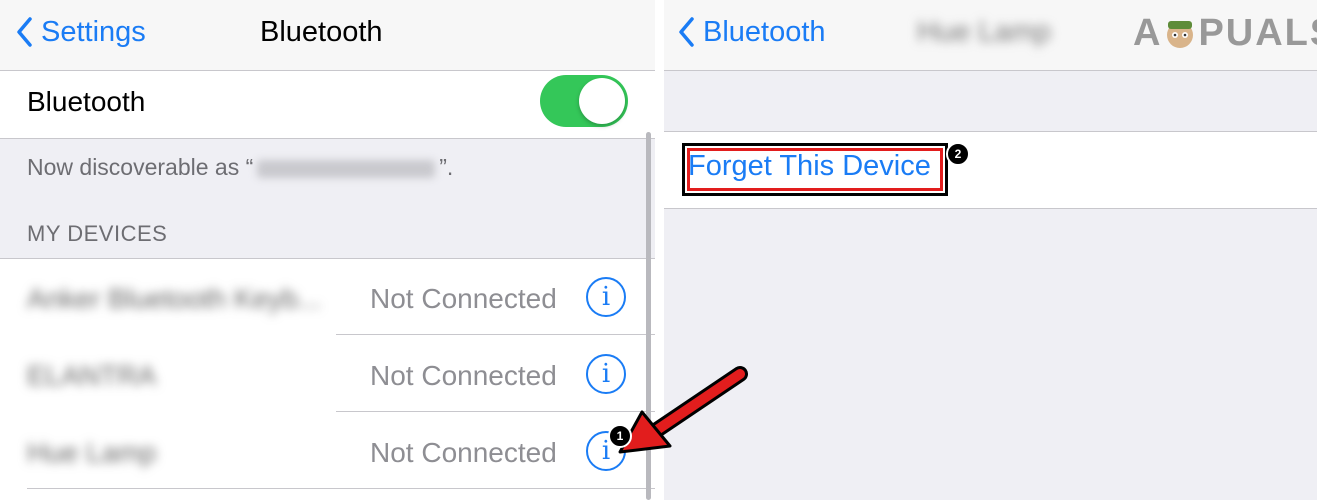  Describe the element at coordinates (93, 31) in the screenshot. I see `back-label: Settings` at that location.